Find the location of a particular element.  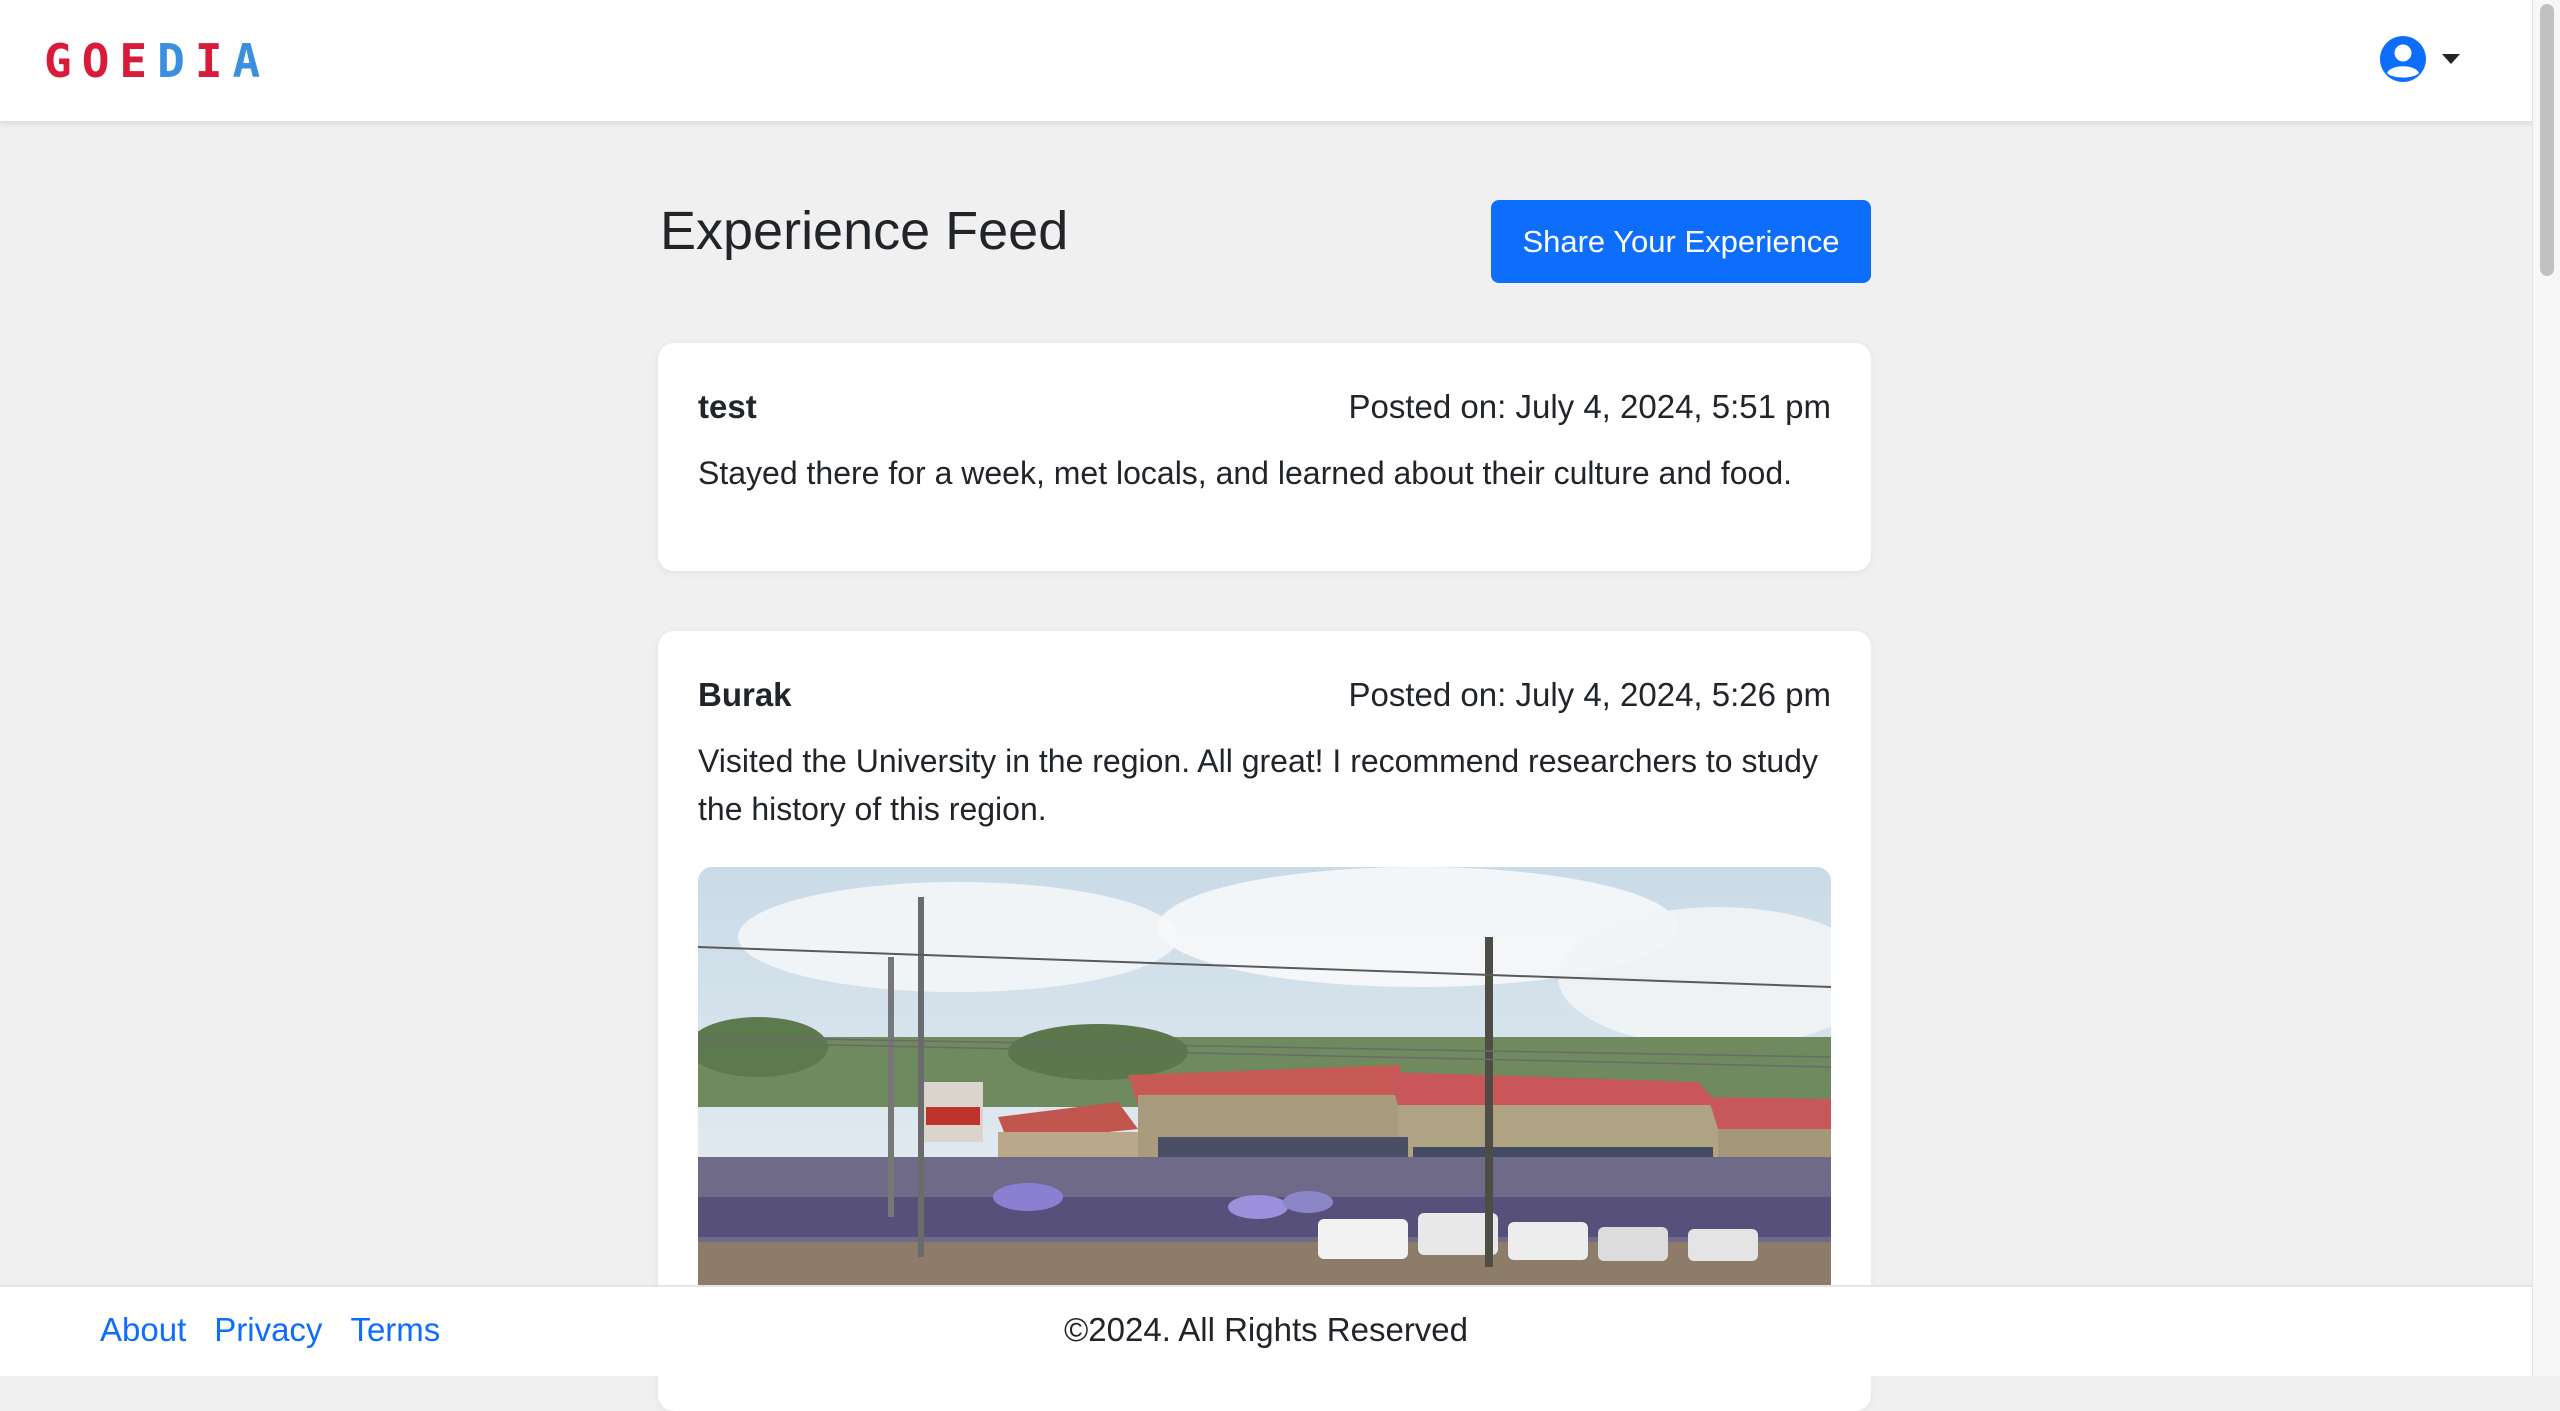

user-menu-toggle is located at coordinates (2423, 59).